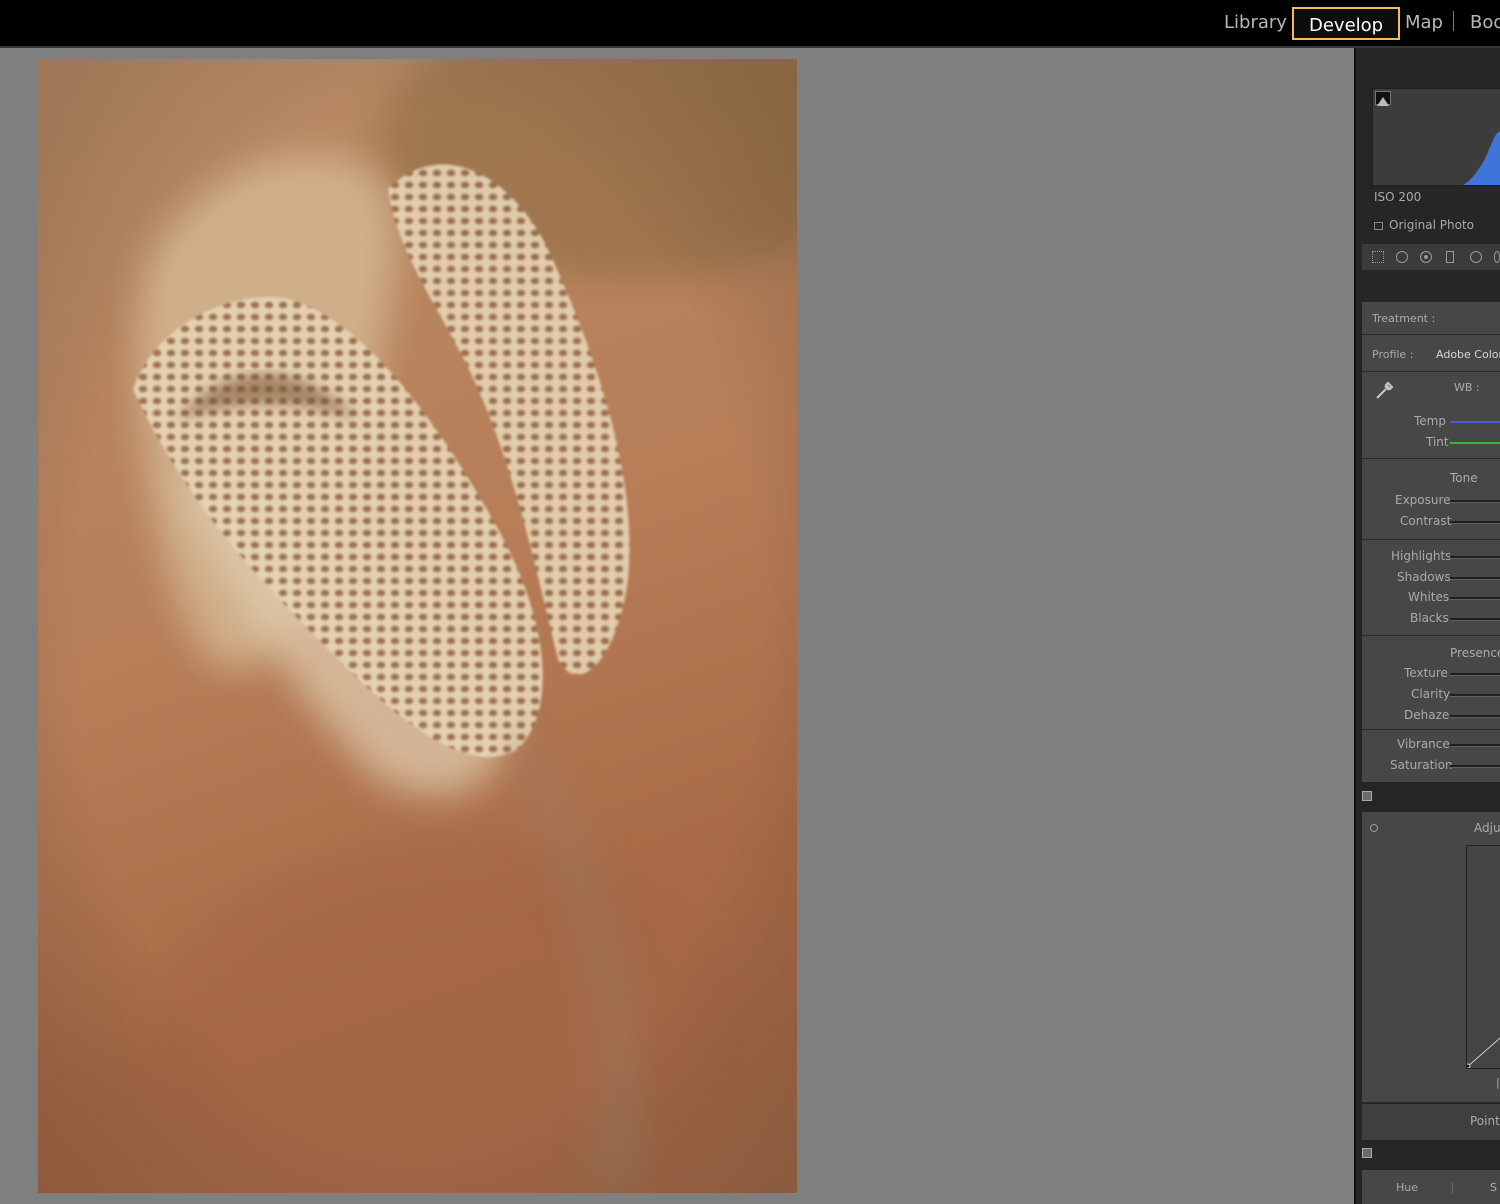  What do you see at coordinates (1453, 21) in the screenshot?
I see `module-separator` at bounding box center [1453, 21].